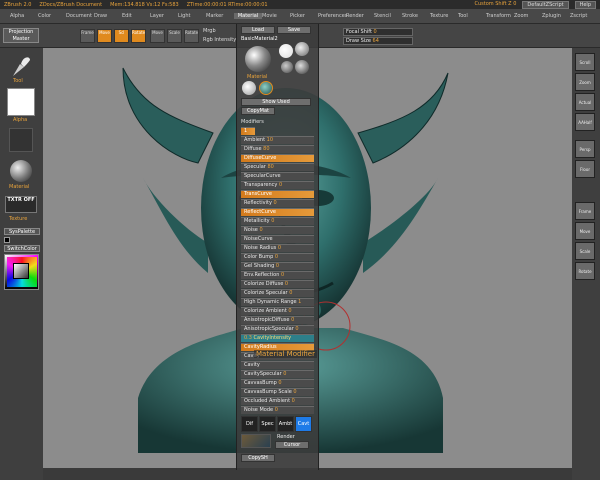  What do you see at coordinates (21, 66) in the screenshot?
I see `tool-thumbnail` at bounding box center [21, 66].